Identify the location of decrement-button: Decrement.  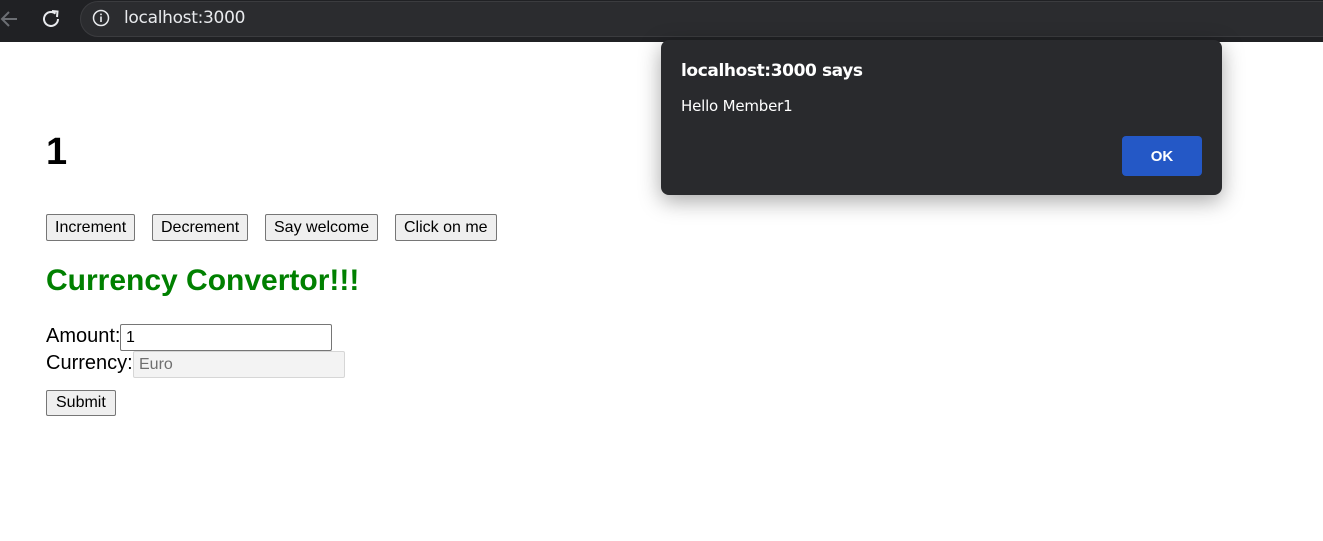
(200, 227).